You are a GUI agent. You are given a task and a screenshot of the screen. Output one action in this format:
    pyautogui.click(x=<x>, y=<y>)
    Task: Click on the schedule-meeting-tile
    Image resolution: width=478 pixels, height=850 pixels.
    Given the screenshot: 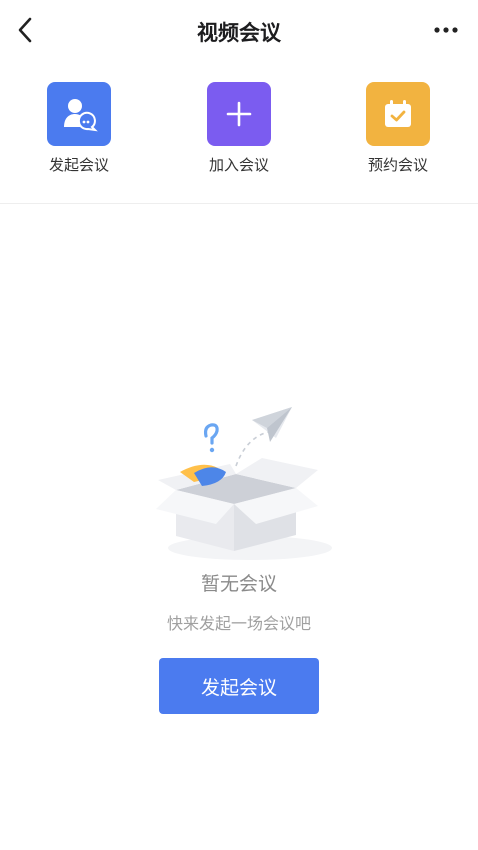 What is the action you would take?
    pyautogui.click(x=398, y=114)
    